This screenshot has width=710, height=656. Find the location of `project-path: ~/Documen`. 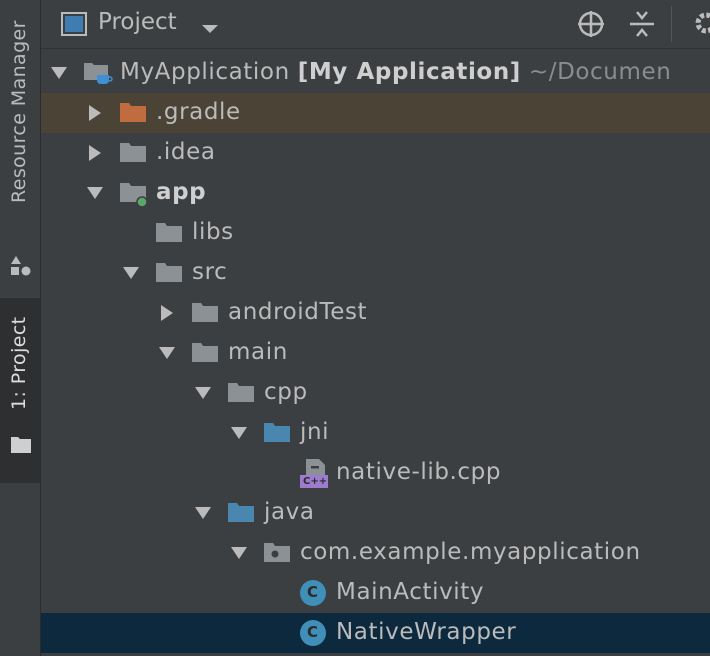

project-path: ~/Documen is located at coordinates (600, 72).